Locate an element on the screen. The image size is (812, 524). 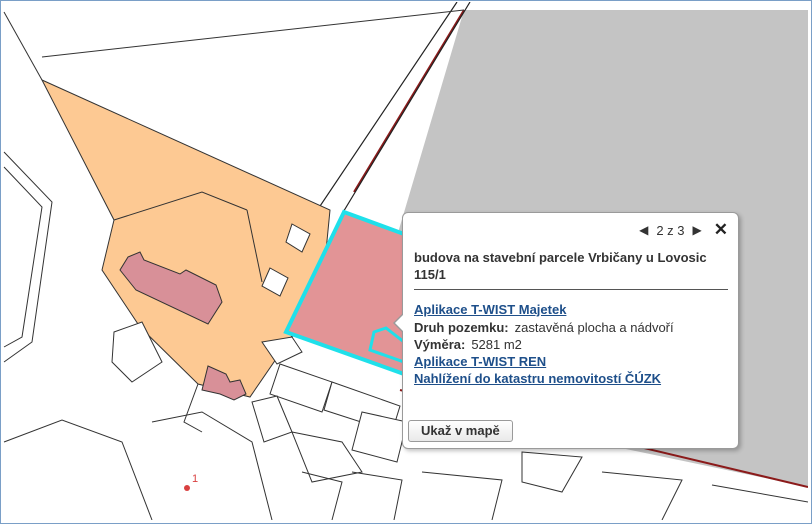
row-majetek: Aplikace T-WIST Majetek is located at coordinates (490, 310).